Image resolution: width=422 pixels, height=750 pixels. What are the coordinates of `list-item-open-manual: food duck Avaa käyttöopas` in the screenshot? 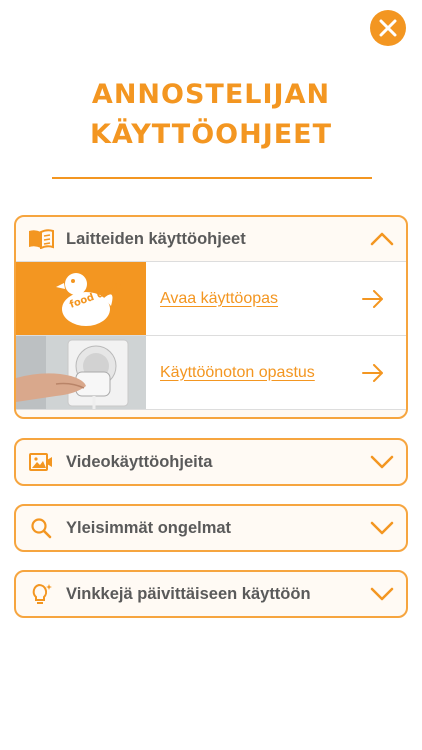 It's located at (211, 298).